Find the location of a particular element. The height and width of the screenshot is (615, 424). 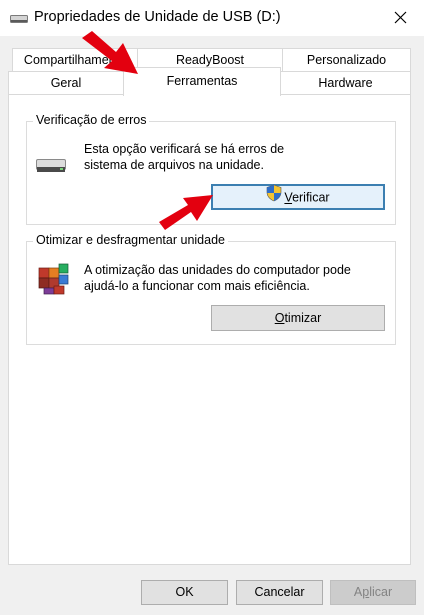

title-bar: Propriedades de Unidade de USB (D:) is located at coordinates (212, 18).